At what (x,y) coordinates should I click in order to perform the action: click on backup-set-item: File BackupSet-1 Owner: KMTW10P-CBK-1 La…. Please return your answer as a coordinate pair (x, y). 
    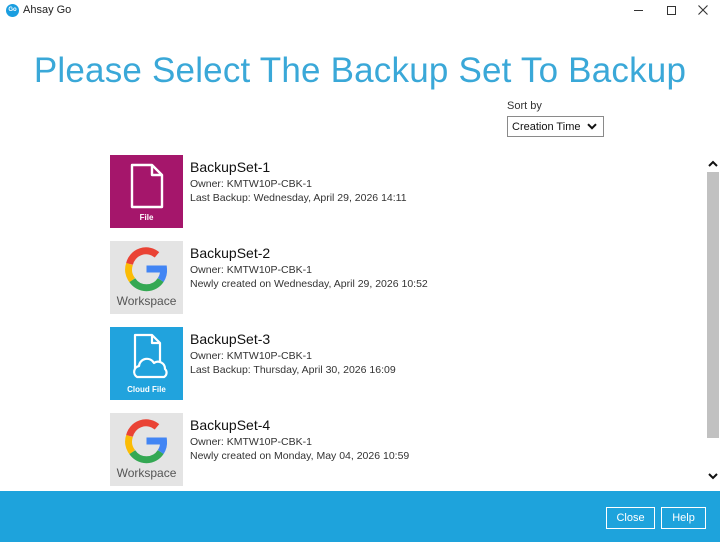
    Looking at the image, I should click on (400, 191).